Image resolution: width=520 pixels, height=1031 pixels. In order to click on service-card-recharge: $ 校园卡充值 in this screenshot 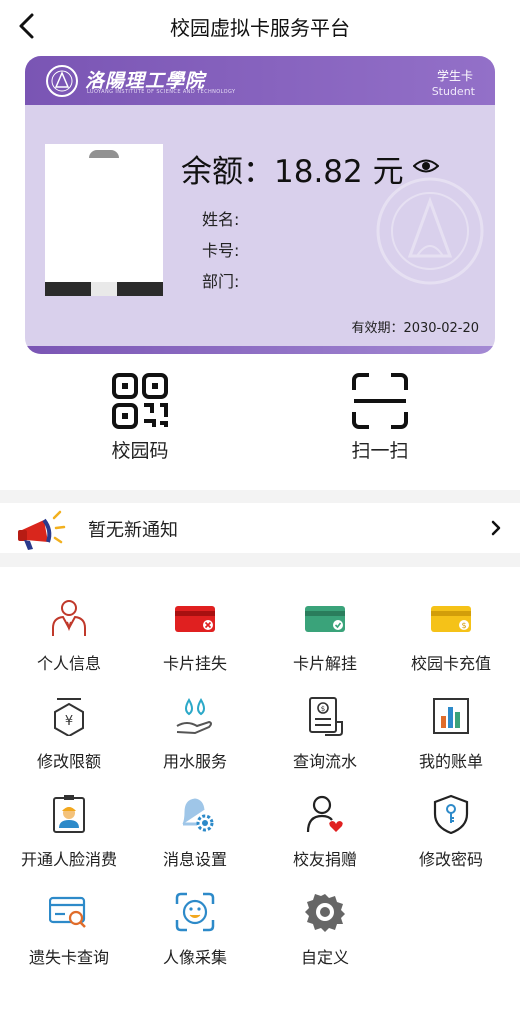, I will do `click(451, 639)`.